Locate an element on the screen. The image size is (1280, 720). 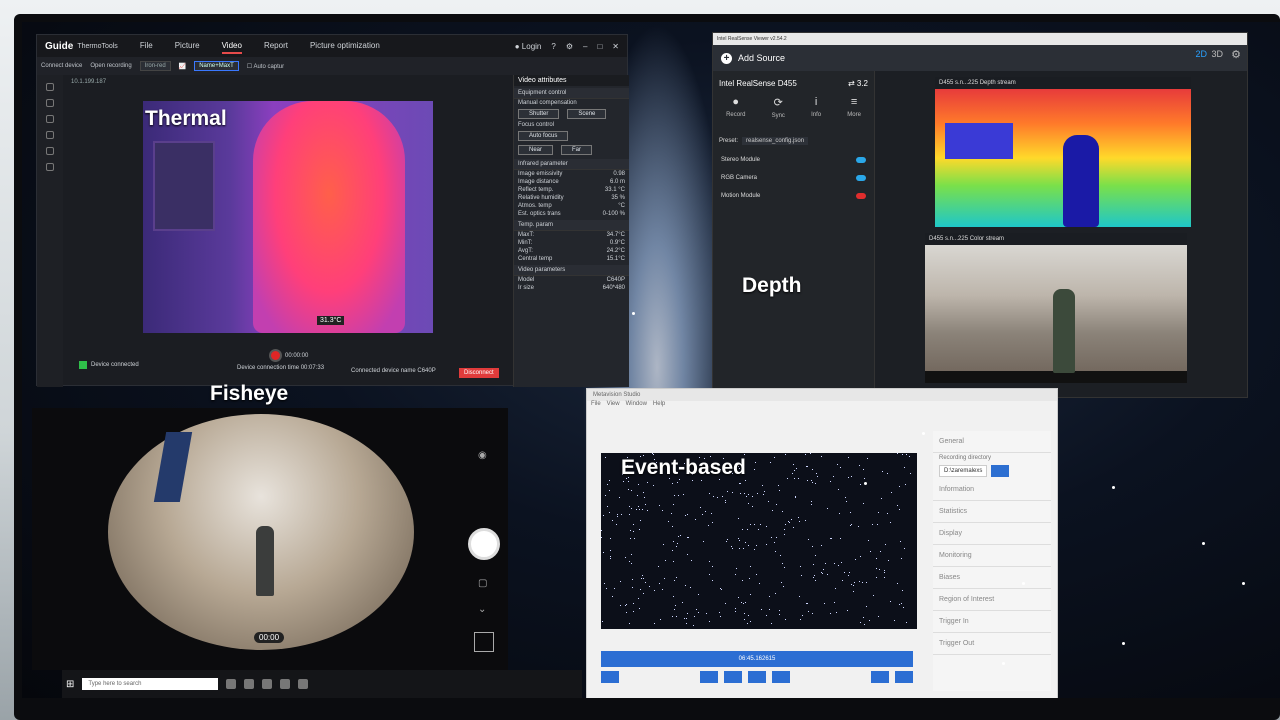
preset-select: realsense_config.json is located at coordinates (775, 141).